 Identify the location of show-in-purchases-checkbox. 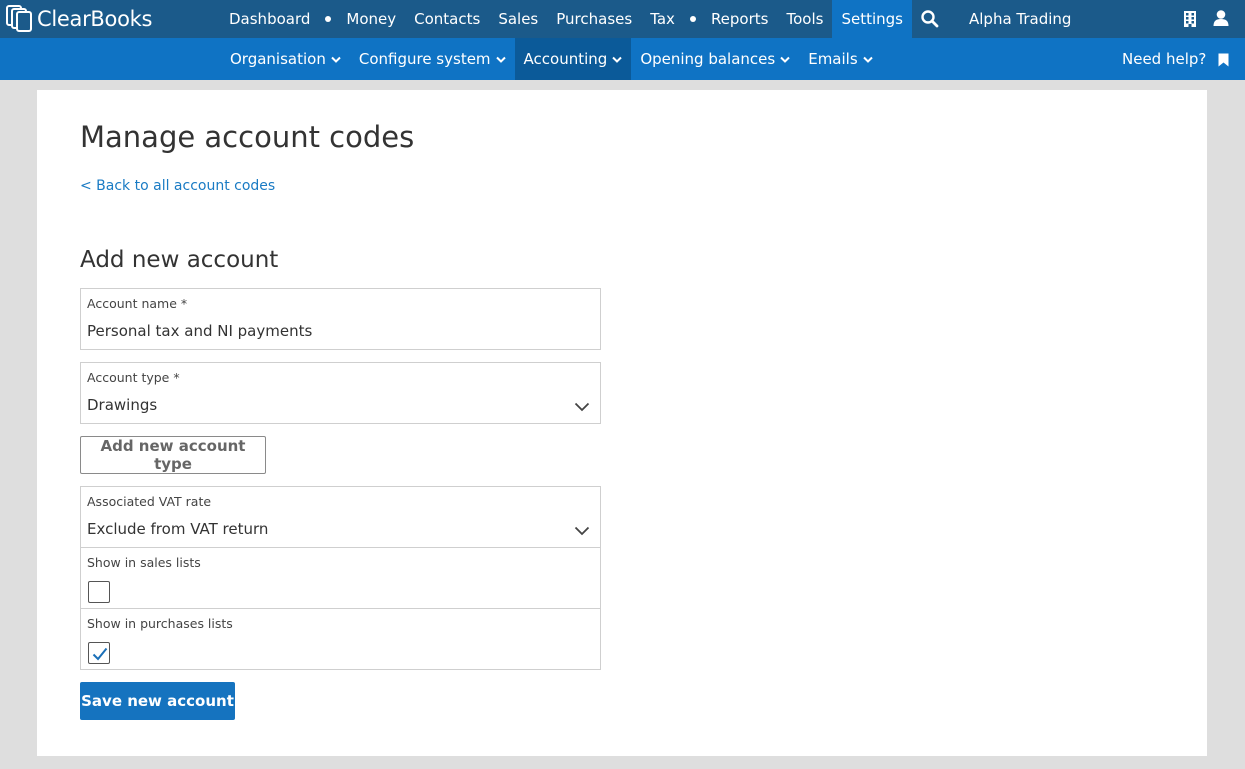
(99, 653).